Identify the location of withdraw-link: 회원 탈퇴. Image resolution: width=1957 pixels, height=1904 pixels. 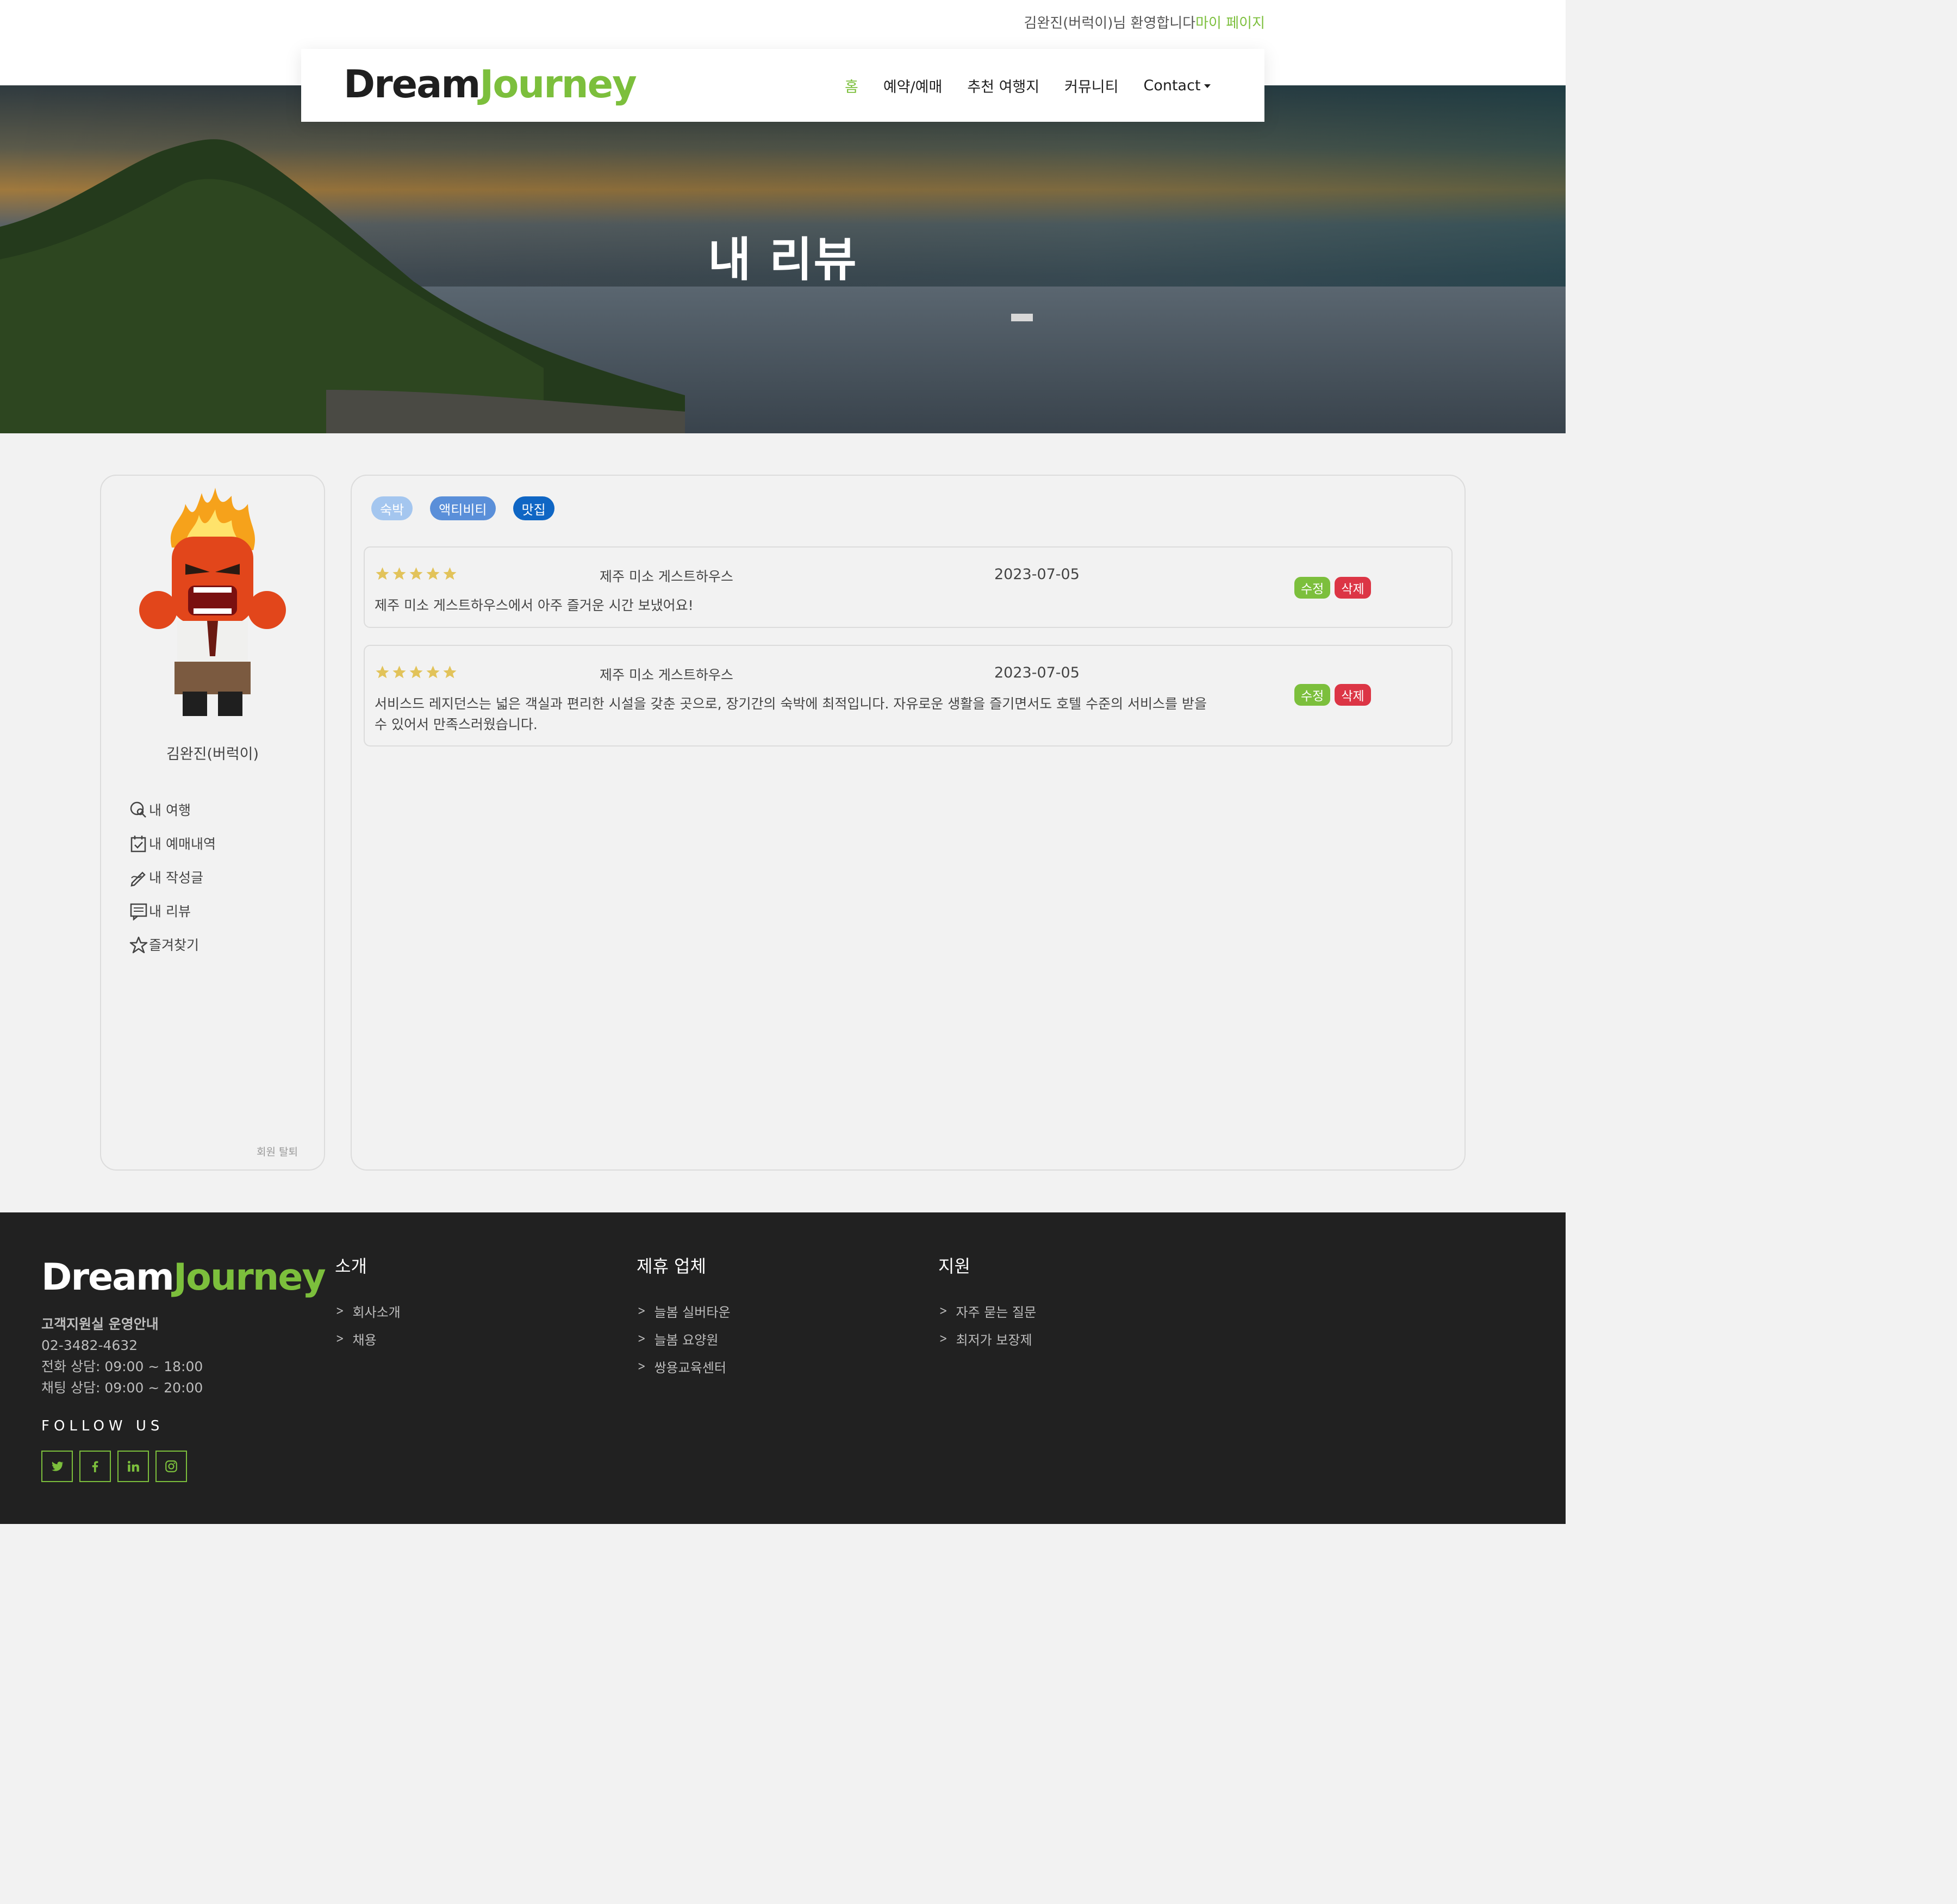
(277, 1151).